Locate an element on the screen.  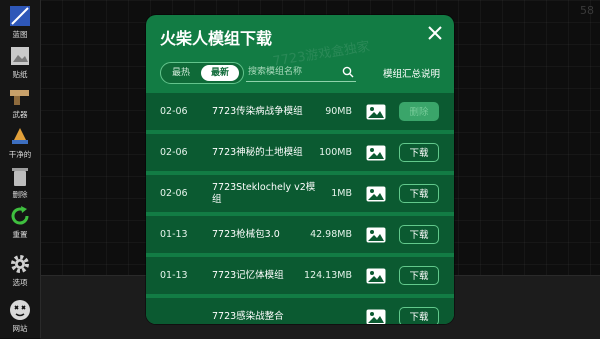
tab-new: 最新 is located at coordinates (220, 73).